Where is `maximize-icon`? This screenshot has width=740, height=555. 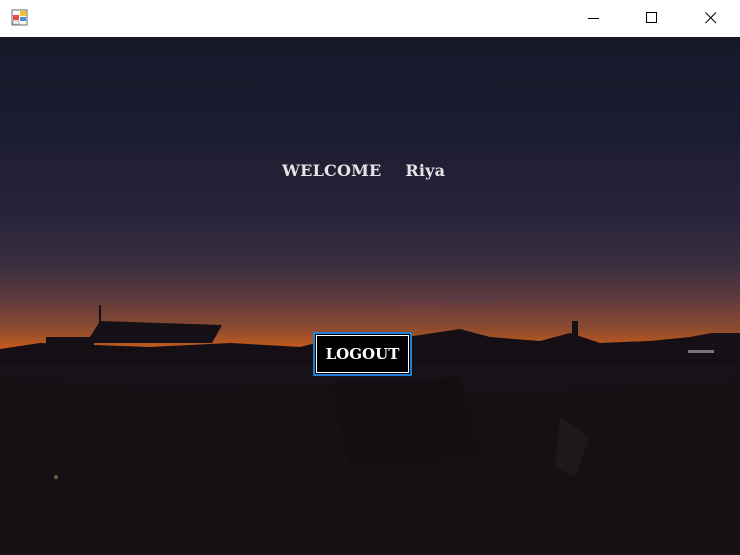
maximize-icon is located at coordinates (651, 17).